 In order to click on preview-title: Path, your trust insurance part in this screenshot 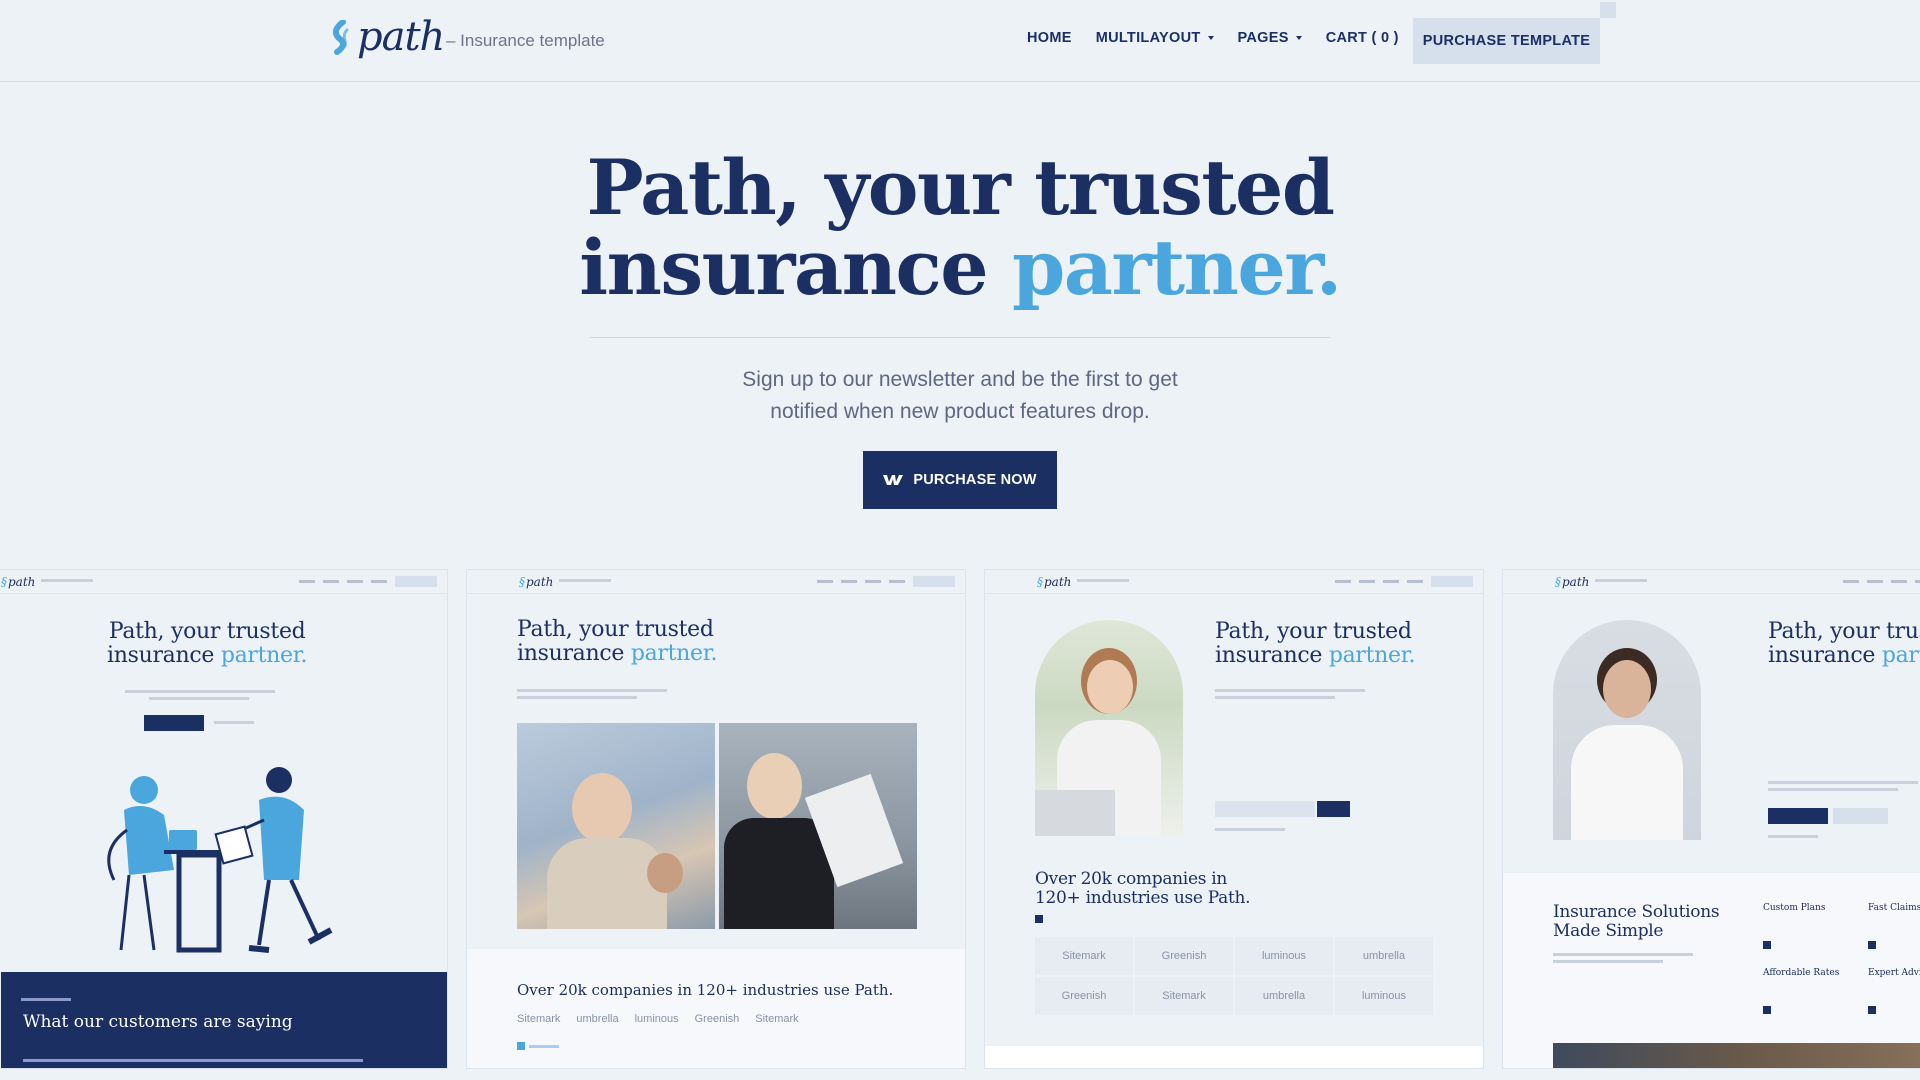, I will do `click(1844, 644)`.